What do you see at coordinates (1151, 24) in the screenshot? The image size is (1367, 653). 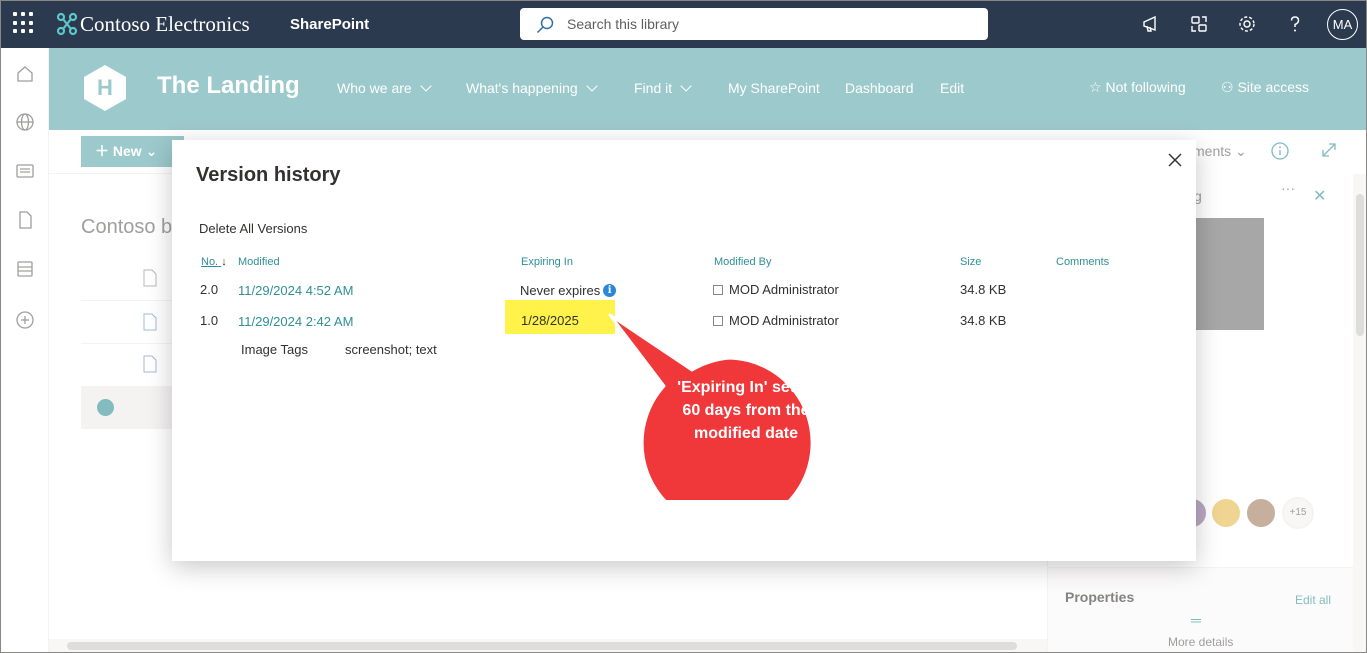 I see `megaphone-icon` at bounding box center [1151, 24].